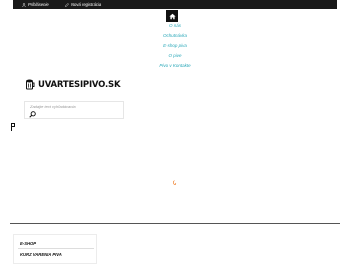 The width and height of the screenshot is (350, 264). What do you see at coordinates (74, 110) in the screenshot?
I see `search-box: Zadajte text vyhľadávania` at bounding box center [74, 110].